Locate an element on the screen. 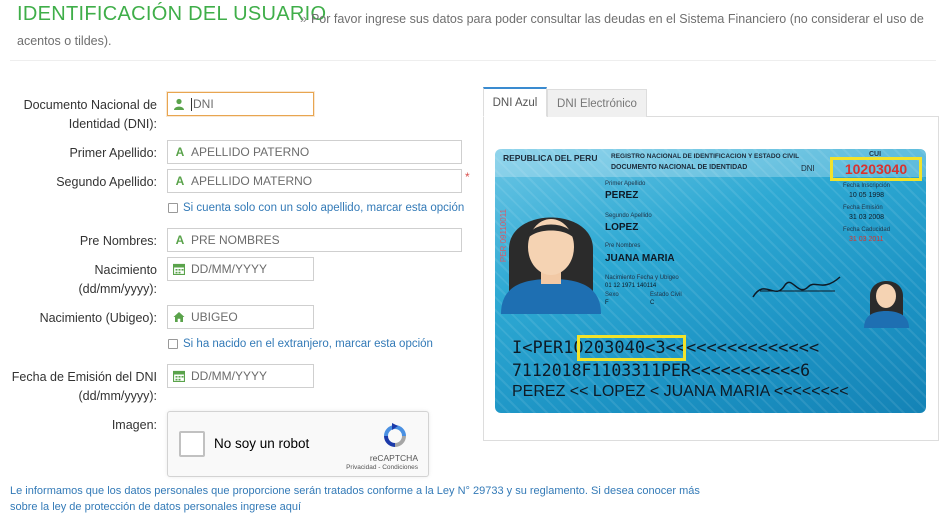 This screenshot has width=950, height=523. ubigeo-placeholder: UBIGEO is located at coordinates (214, 317).